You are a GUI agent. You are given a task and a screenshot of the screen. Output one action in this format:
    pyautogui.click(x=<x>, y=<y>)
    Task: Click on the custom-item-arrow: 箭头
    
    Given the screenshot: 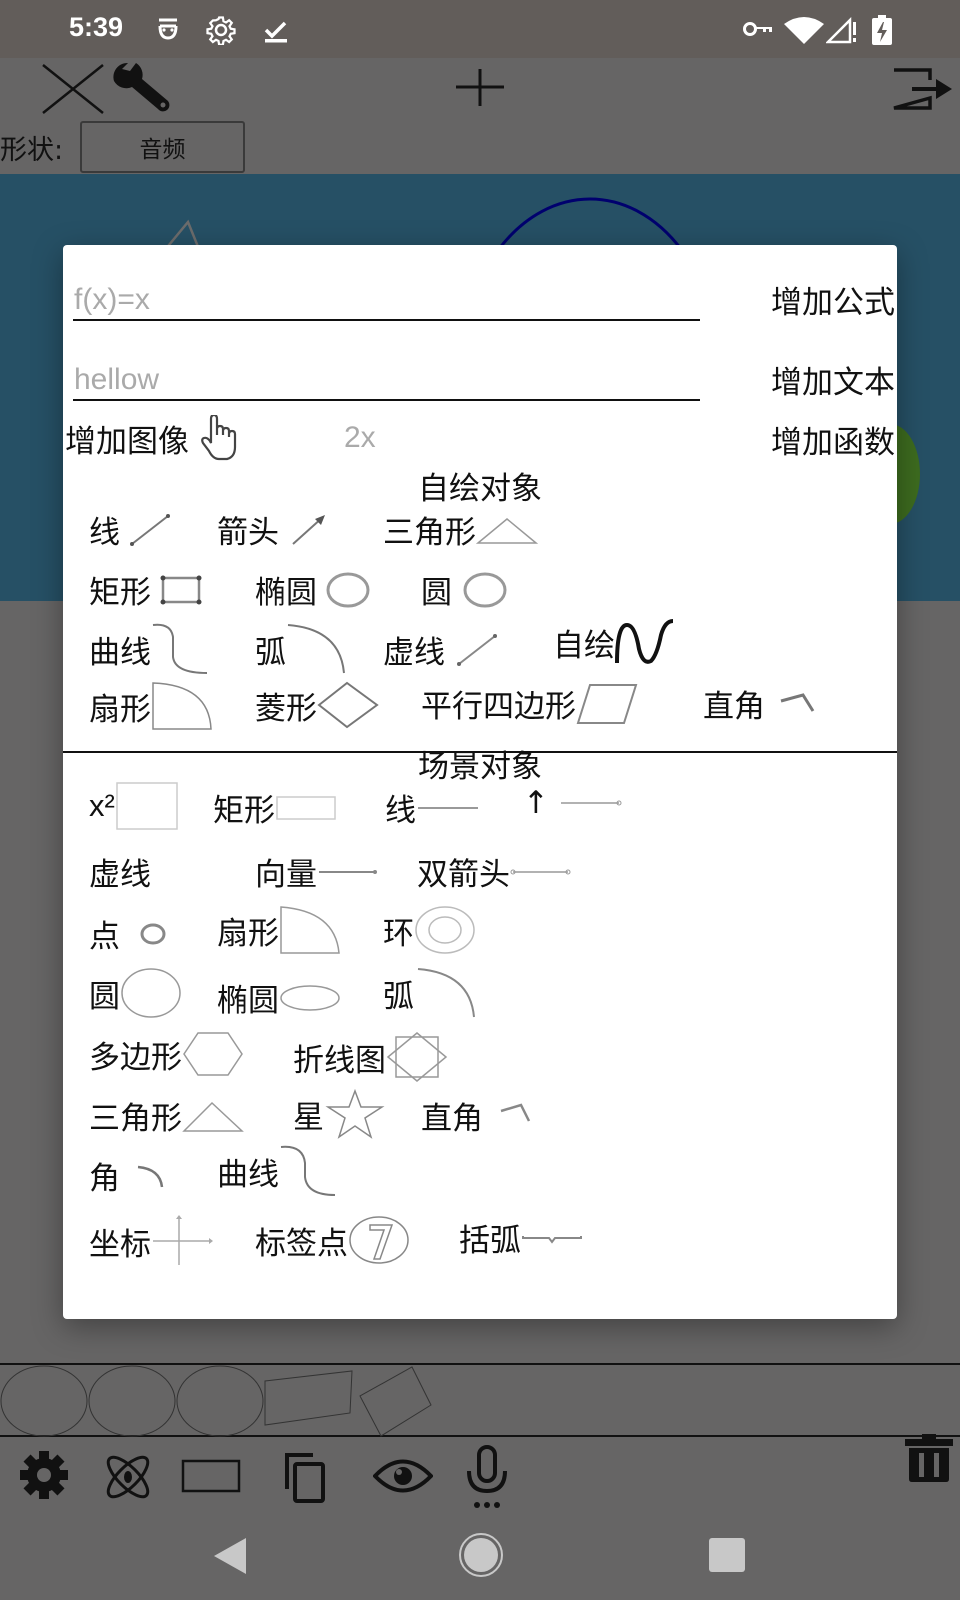 What is the action you would take?
    pyautogui.click(x=273, y=529)
    